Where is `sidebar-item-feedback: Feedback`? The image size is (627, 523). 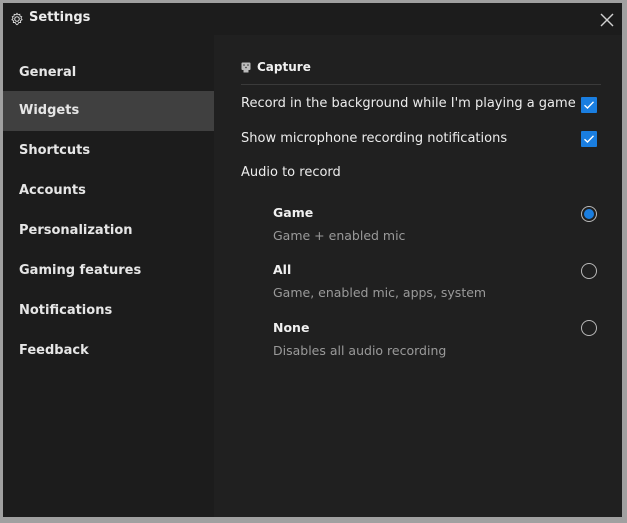 sidebar-item-feedback: Feedback is located at coordinates (108, 351).